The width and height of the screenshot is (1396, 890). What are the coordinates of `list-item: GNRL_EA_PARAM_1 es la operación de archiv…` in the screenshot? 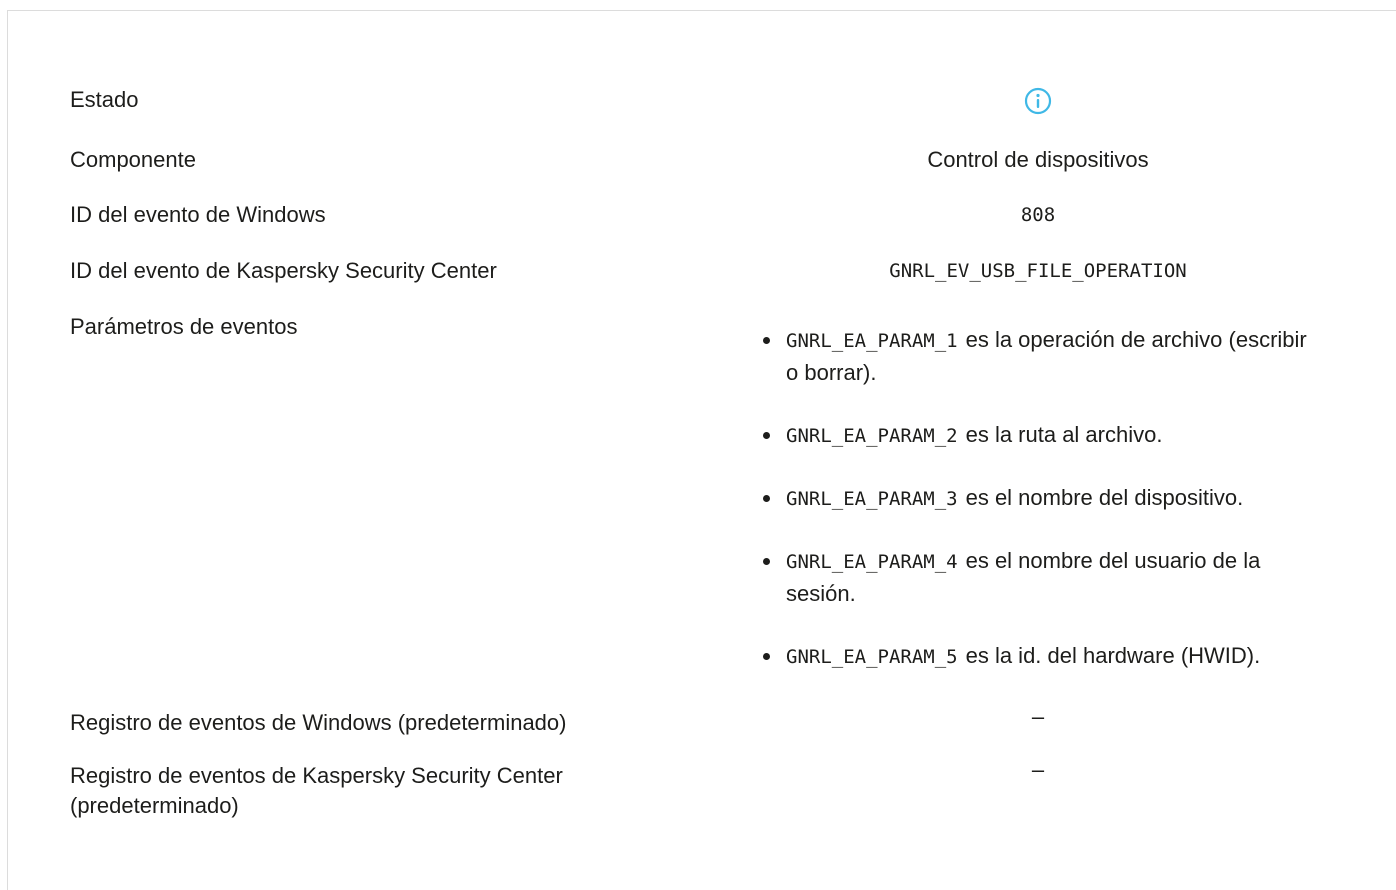 It's located at (1038, 356).